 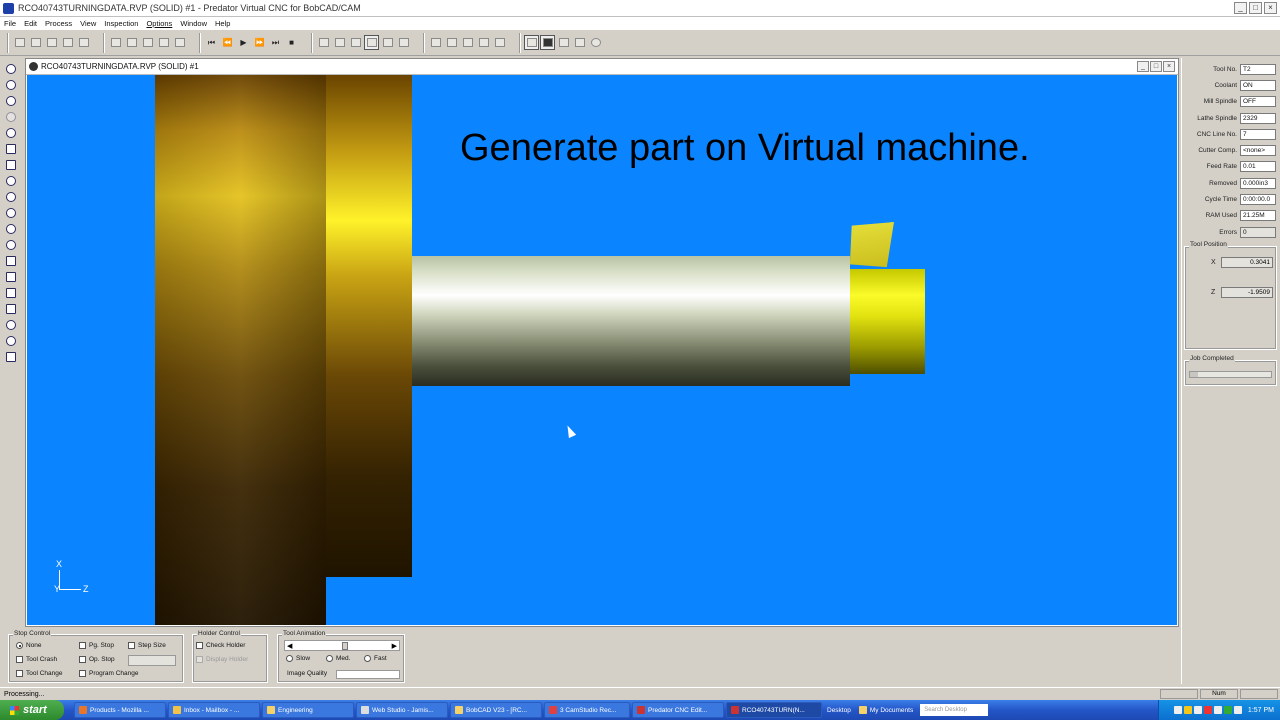 What do you see at coordinates (259, 42) in the screenshot?
I see `step-forward-icon: ⏩` at bounding box center [259, 42].